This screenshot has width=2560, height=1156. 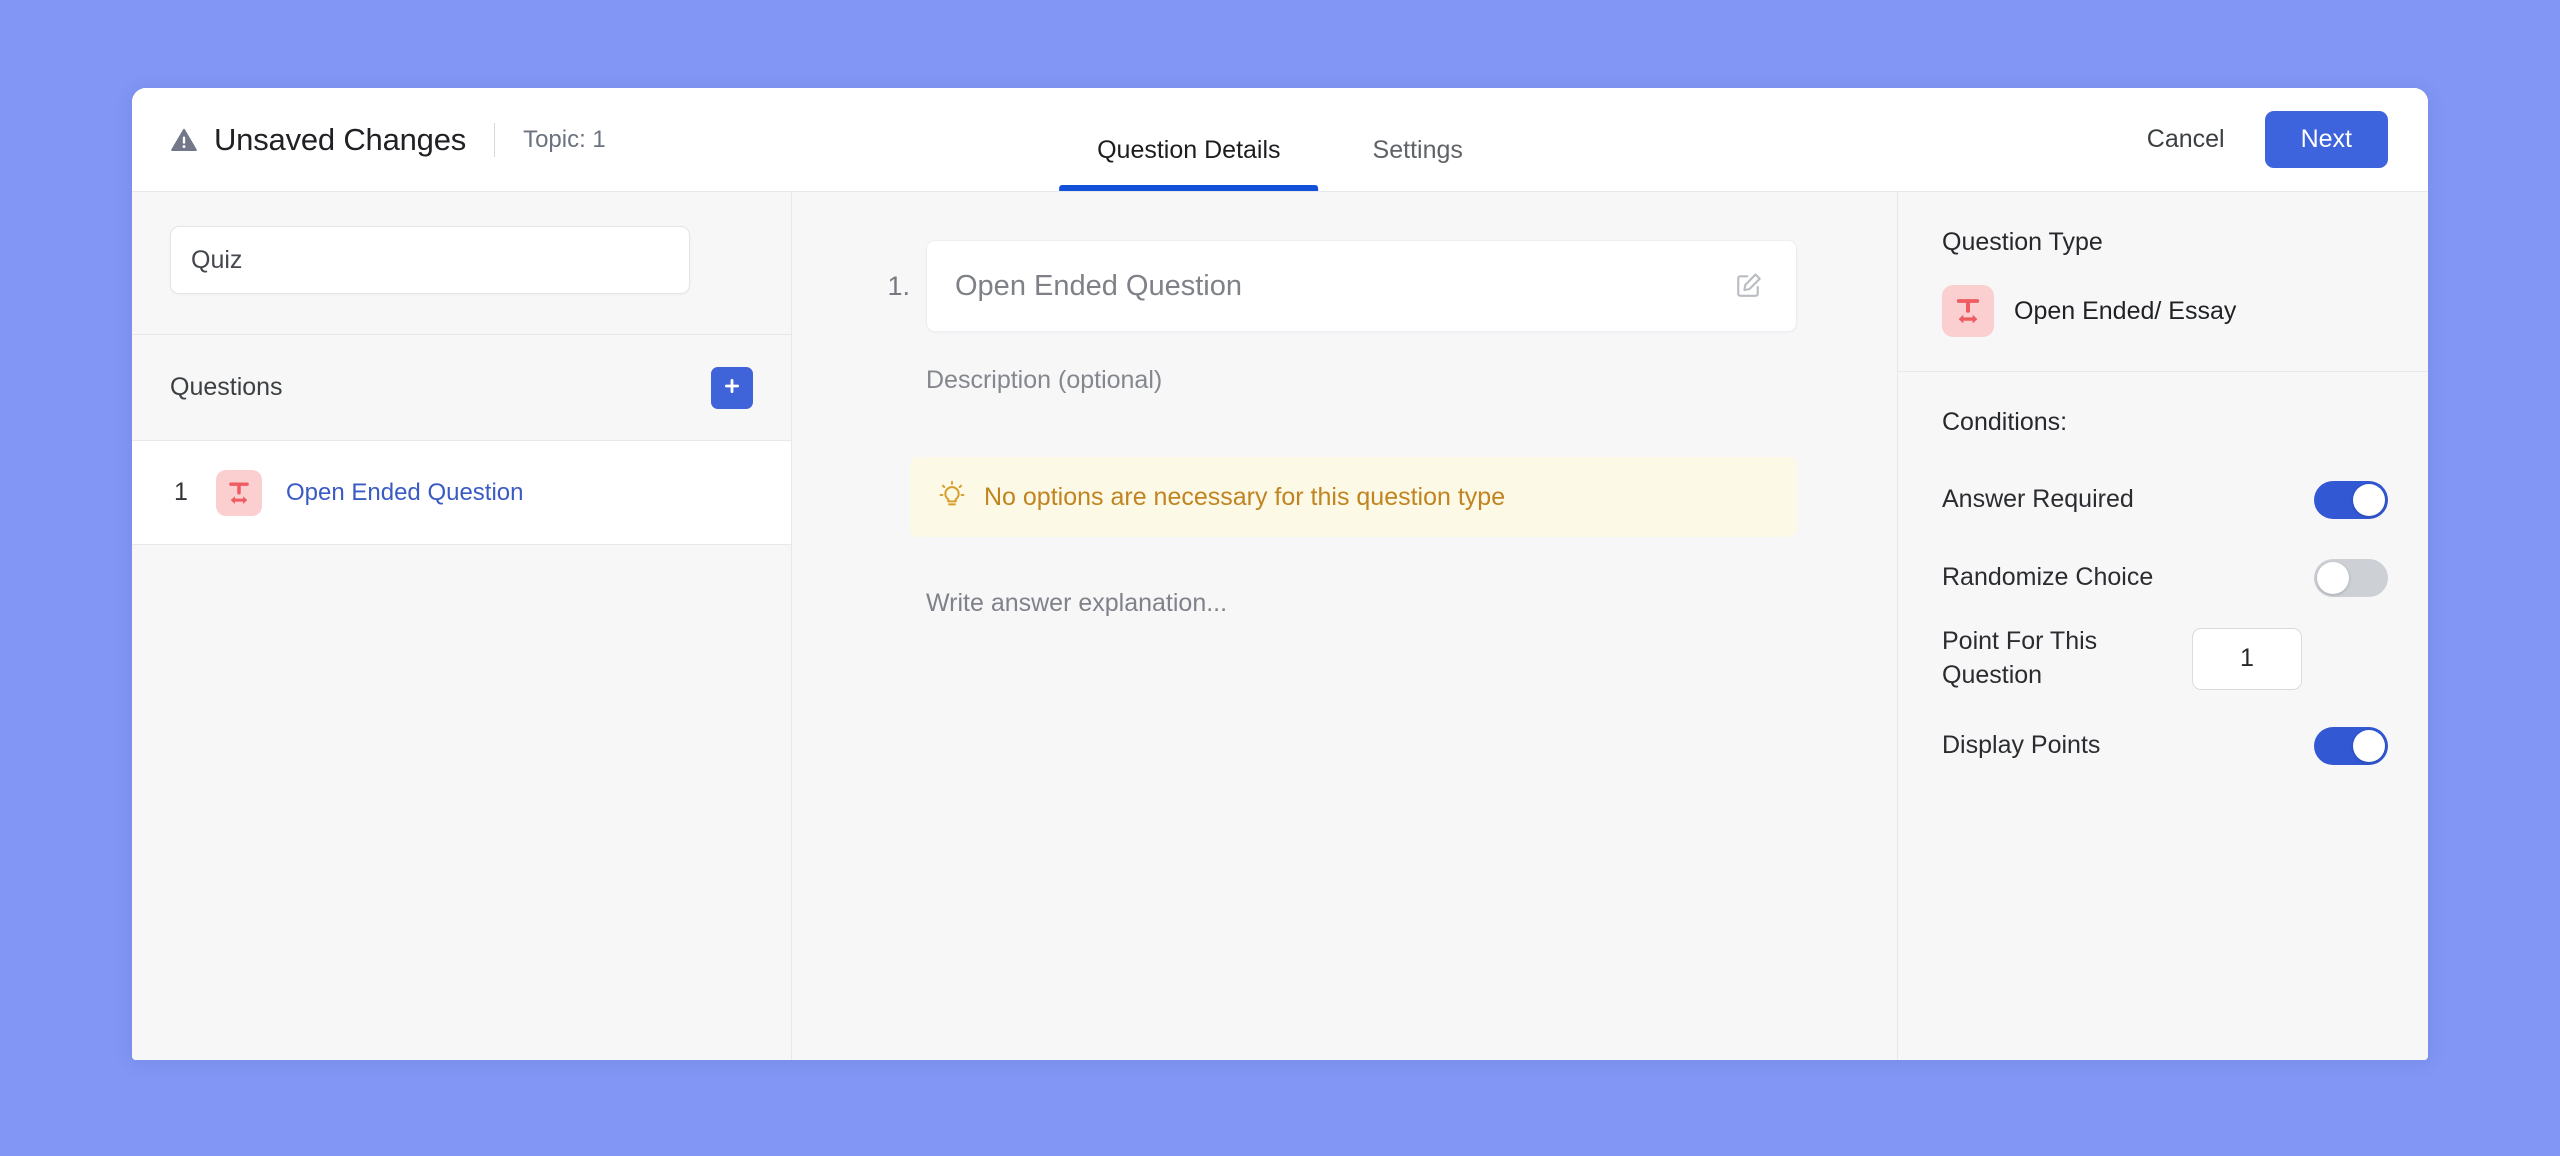 I want to click on answer-required-toggle, so click(x=2351, y=500).